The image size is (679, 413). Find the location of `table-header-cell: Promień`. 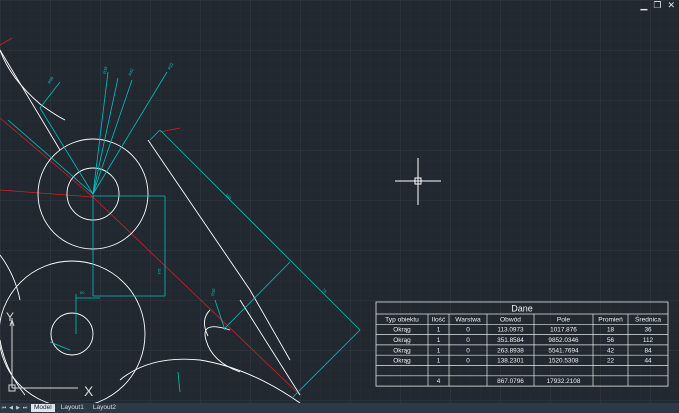

table-header-cell: Promień is located at coordinates (610, 319).